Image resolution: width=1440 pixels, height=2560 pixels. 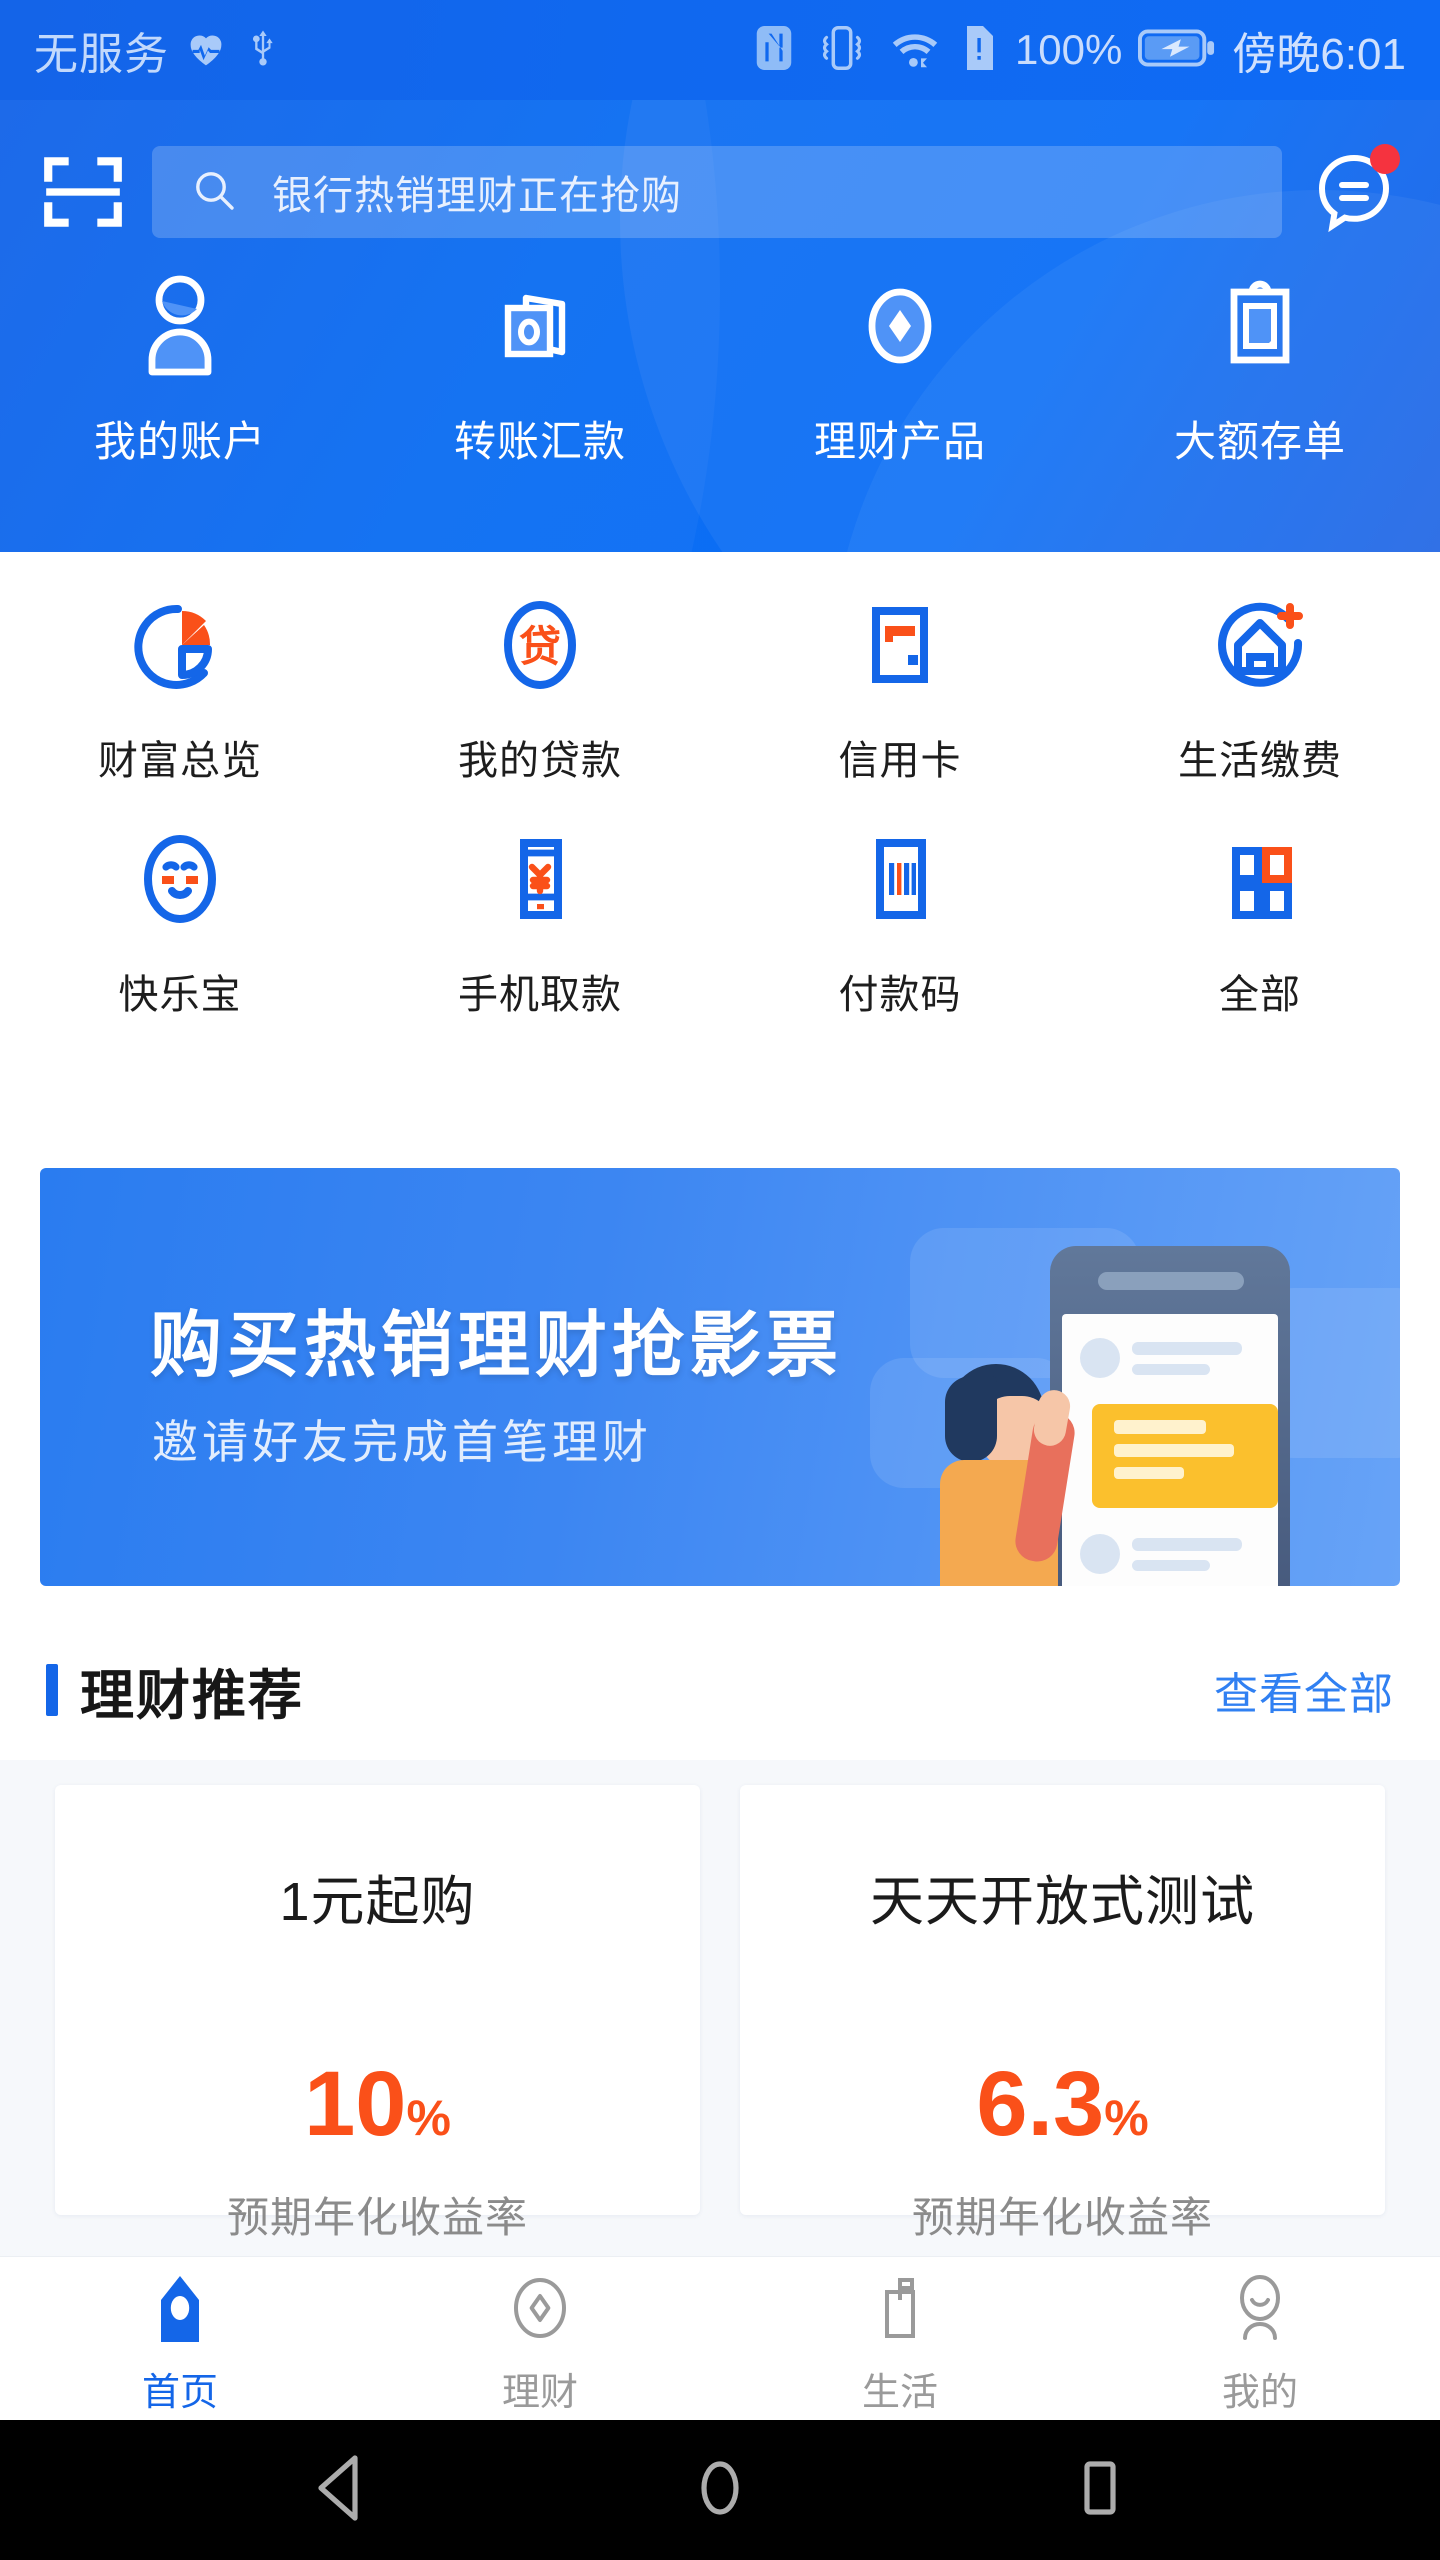 I want to click on battery-percent-label: 100%, so click(x=1068, y=49).